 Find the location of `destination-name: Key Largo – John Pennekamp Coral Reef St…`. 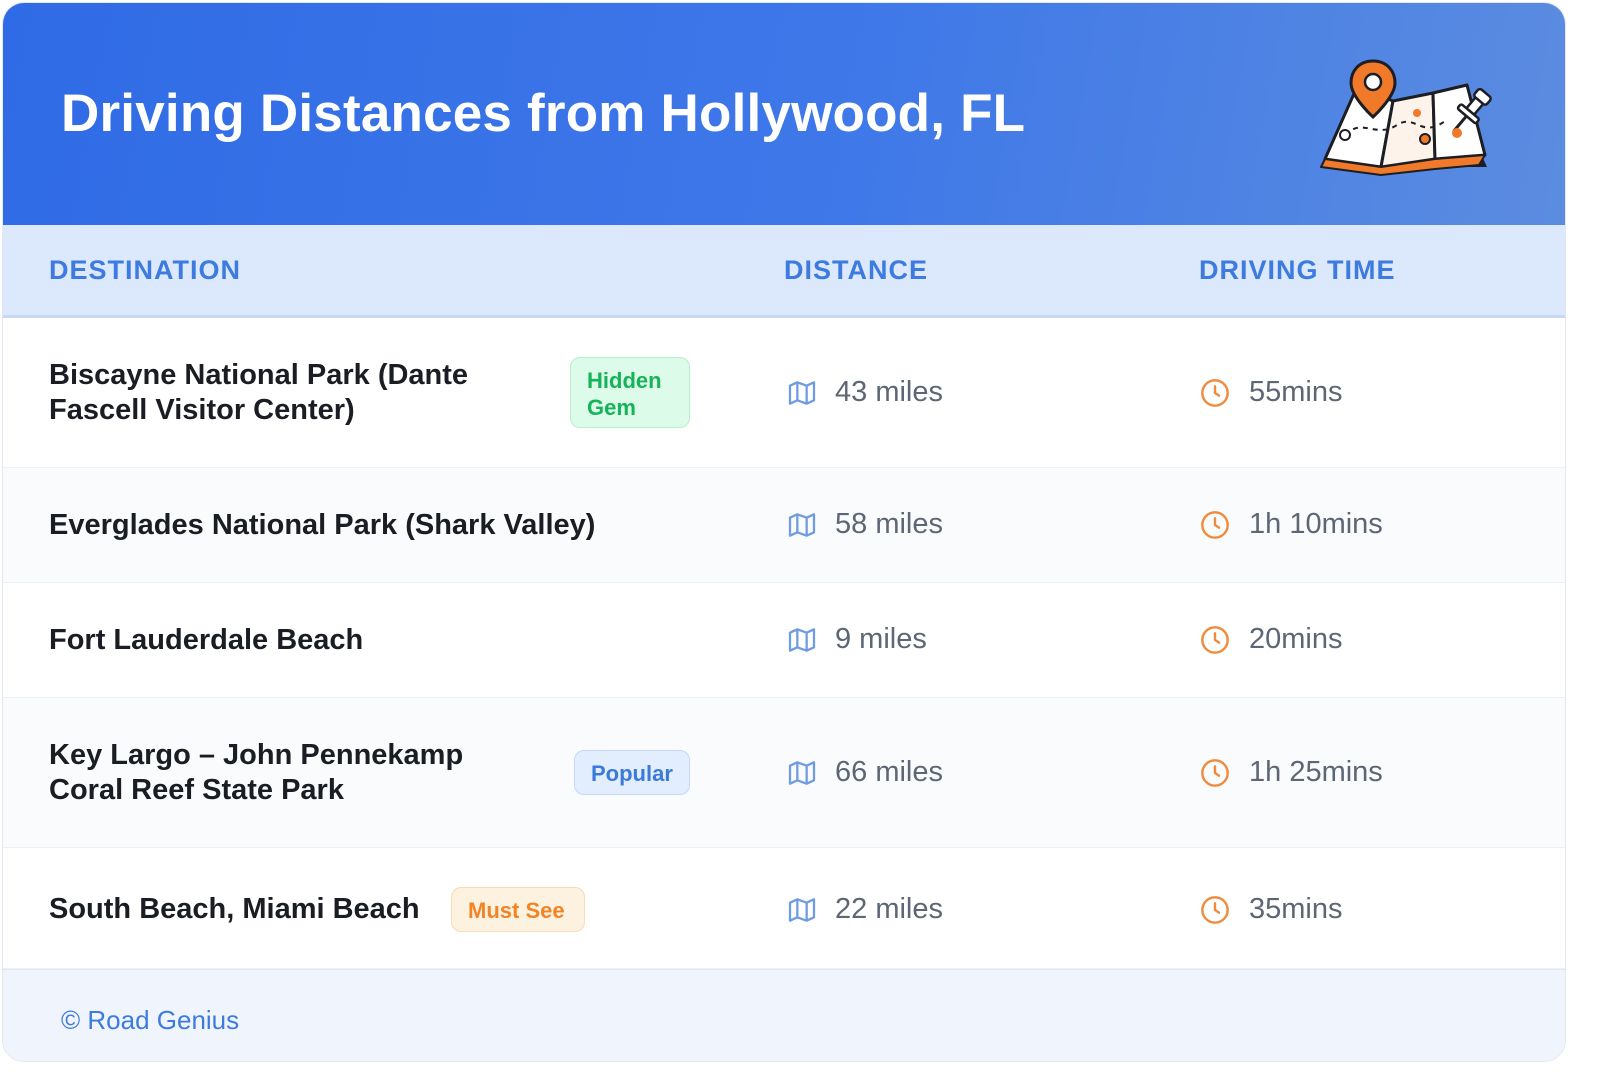

destination-name: Key Largo – John Pennekamp Coral Reef St… is located at coordinates (256, 772).